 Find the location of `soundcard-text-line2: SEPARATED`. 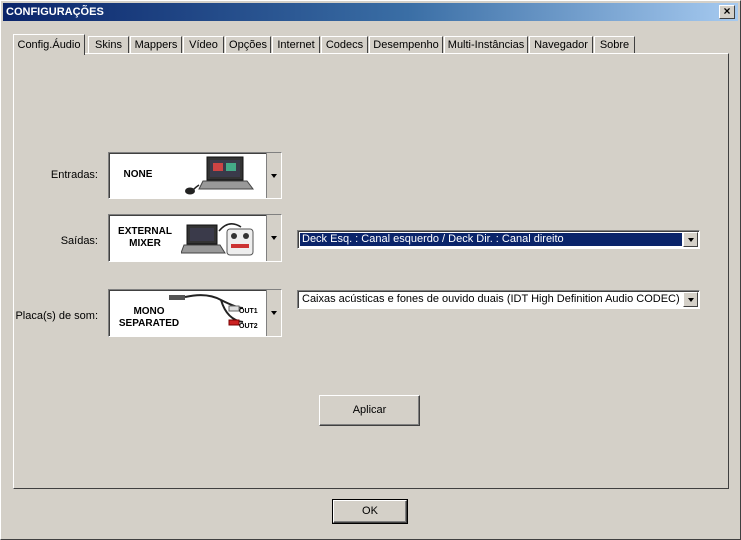

soundcard-text-line2: SEPARATED is located at coordinates (149, 323).